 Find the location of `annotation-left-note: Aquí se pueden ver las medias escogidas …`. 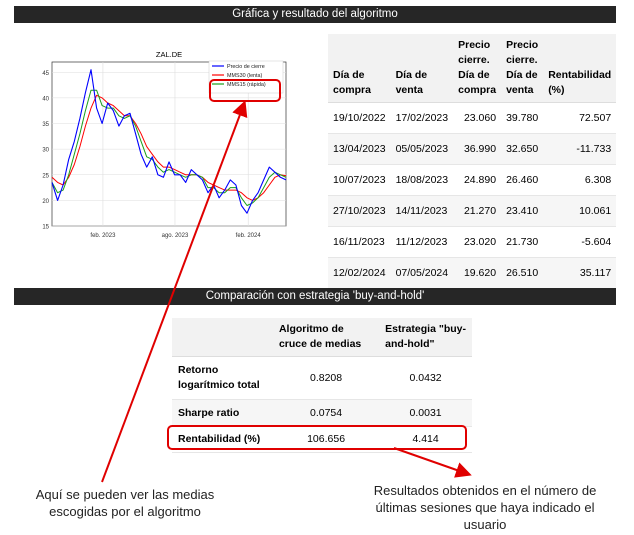

annotation-left-note: Aquí se pueden ver las medias escogidas … is located at coordinates (125, 503).